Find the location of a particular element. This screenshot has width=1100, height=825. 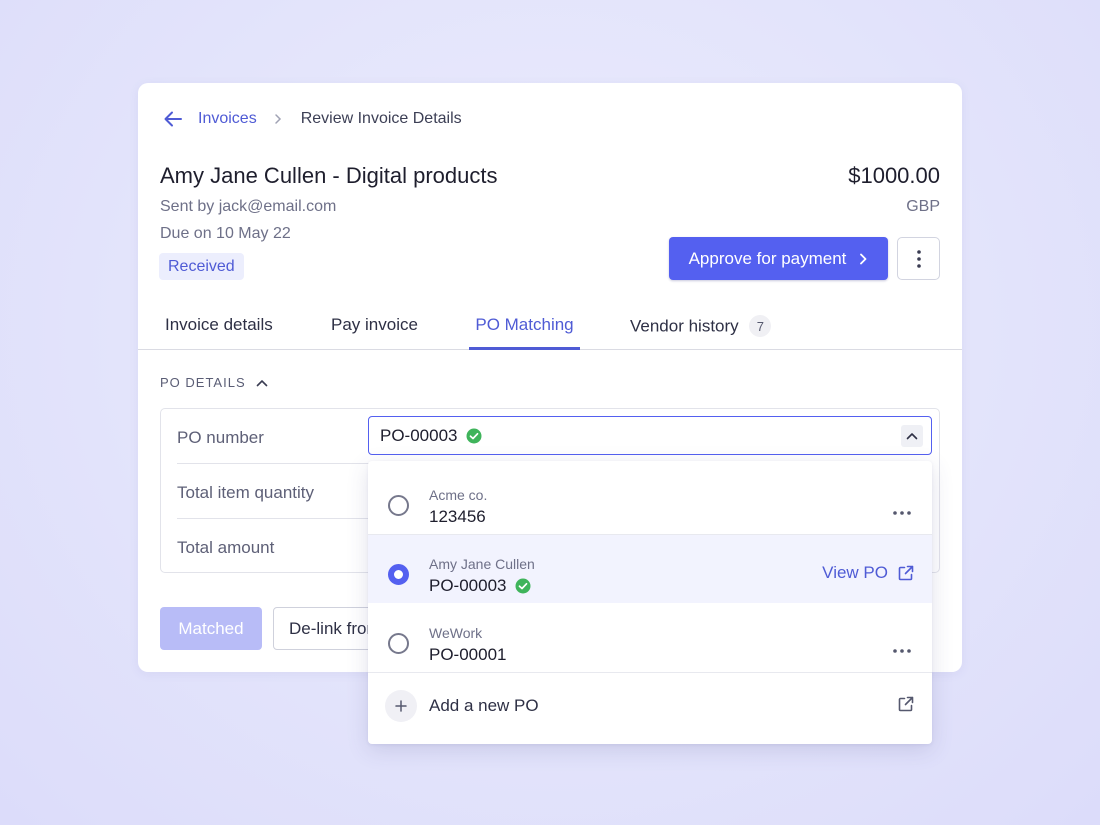

more-options-button is located at coordinates (918, 258).